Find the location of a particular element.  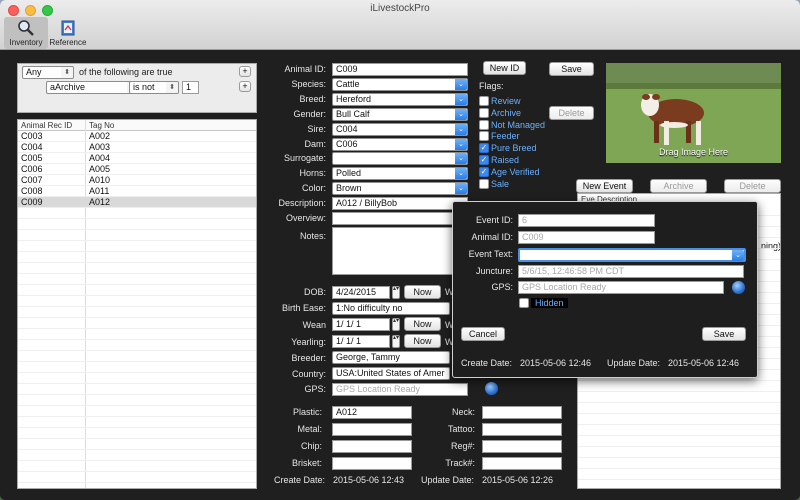

yearling-stepper: ▴▾ is located at coordinates (396, 341).